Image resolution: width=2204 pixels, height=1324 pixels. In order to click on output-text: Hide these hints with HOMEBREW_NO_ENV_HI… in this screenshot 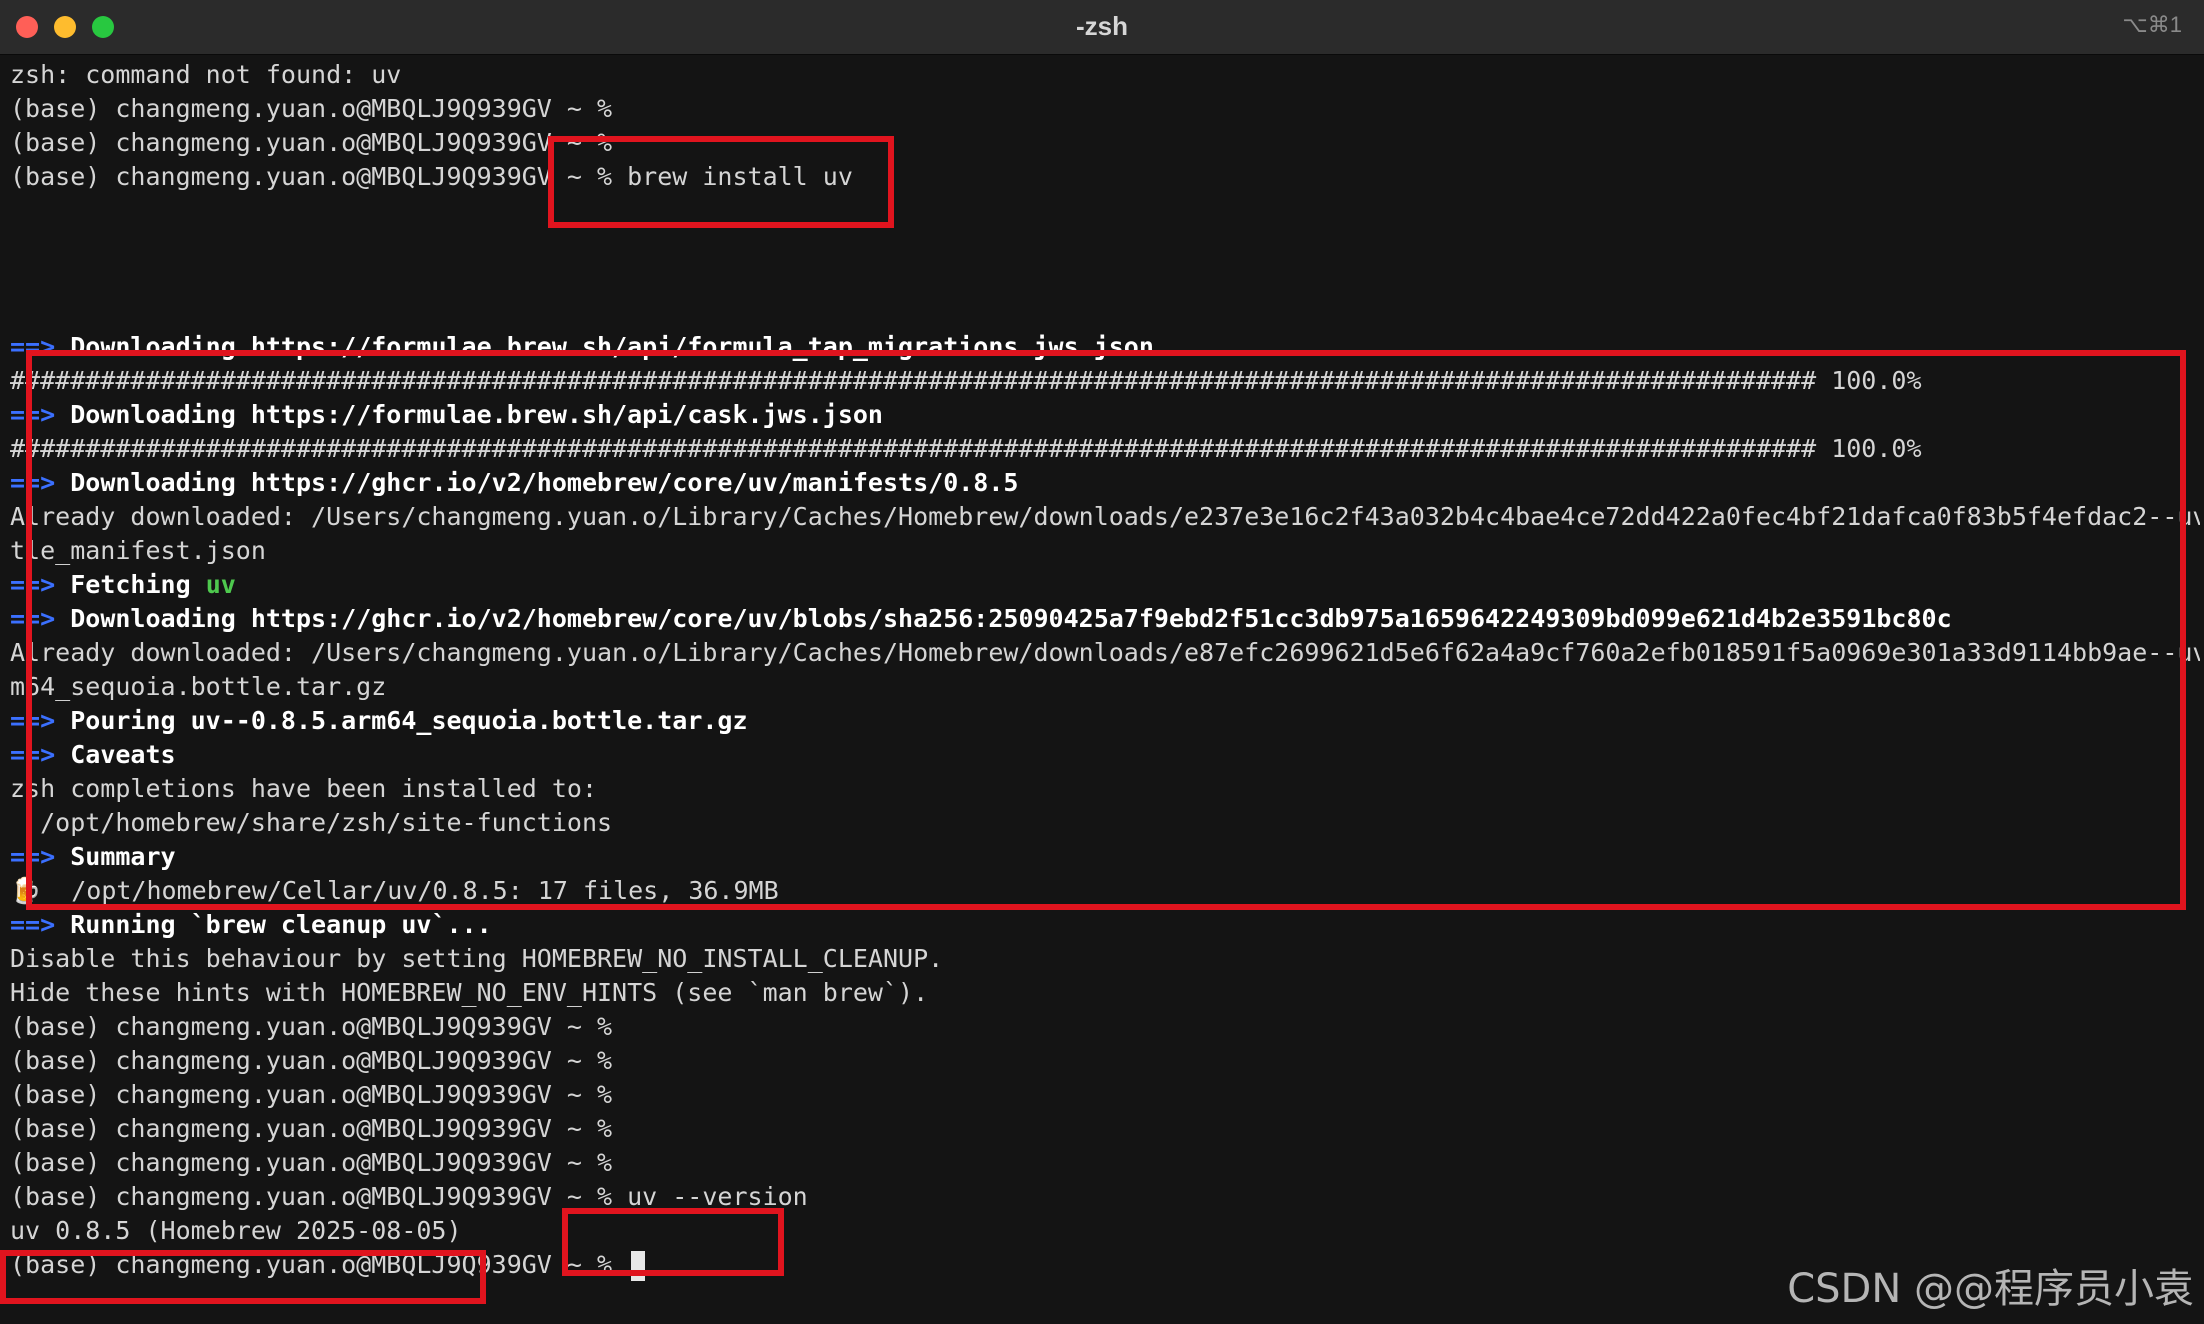, I will do `click(469, 992)`.